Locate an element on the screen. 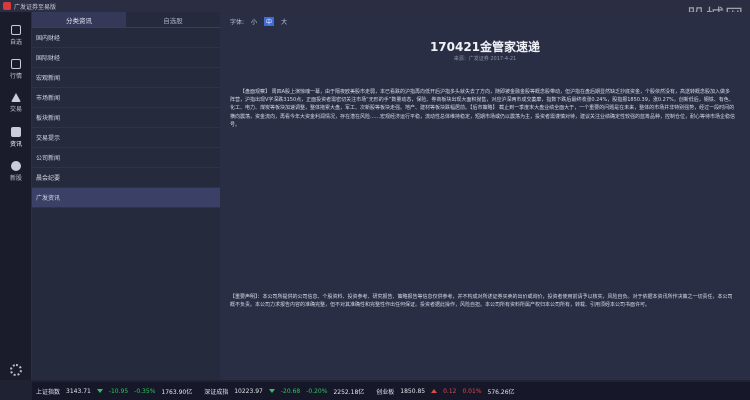  tab-category-news: 分类资讯 is located at coordinates (79, 19).